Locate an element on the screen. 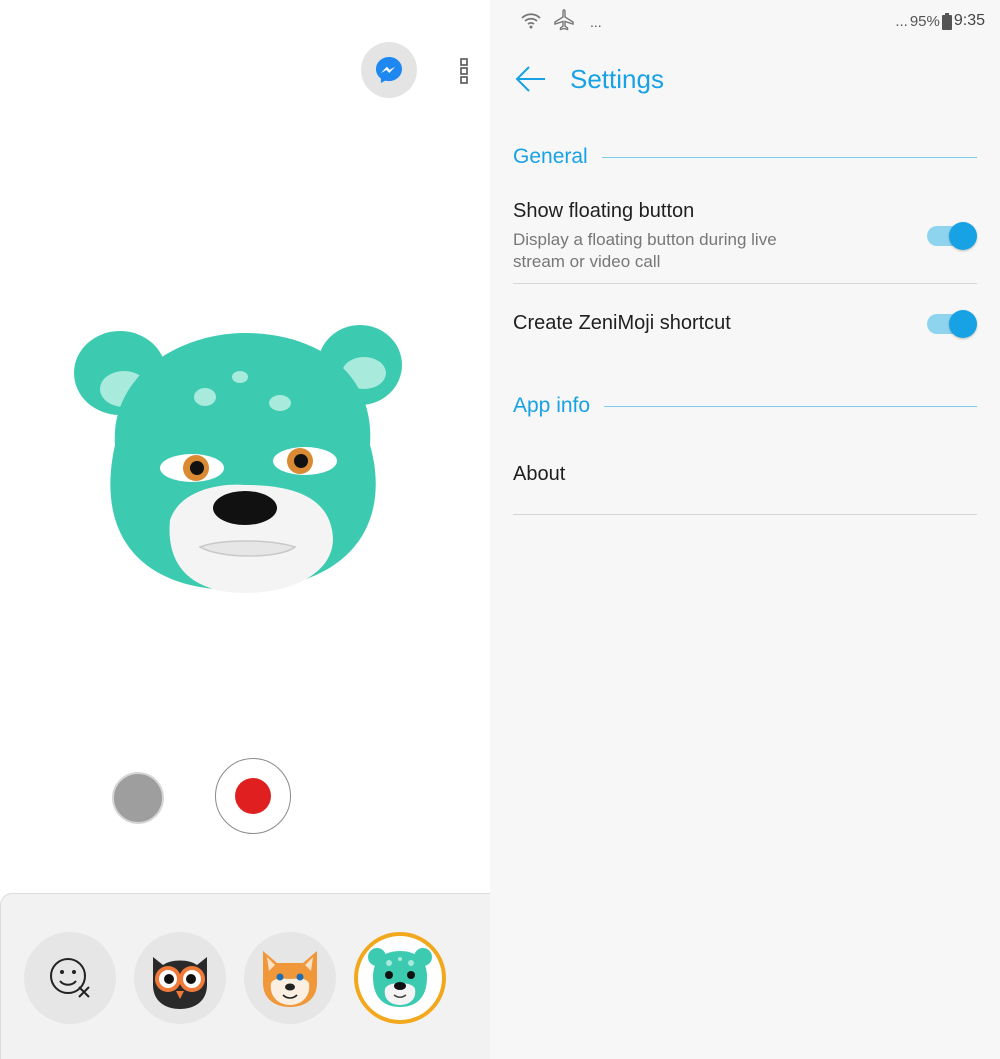 The width and height of the screenshot is (1000, 1059). more-options-button is located at coordinates (464, 71).